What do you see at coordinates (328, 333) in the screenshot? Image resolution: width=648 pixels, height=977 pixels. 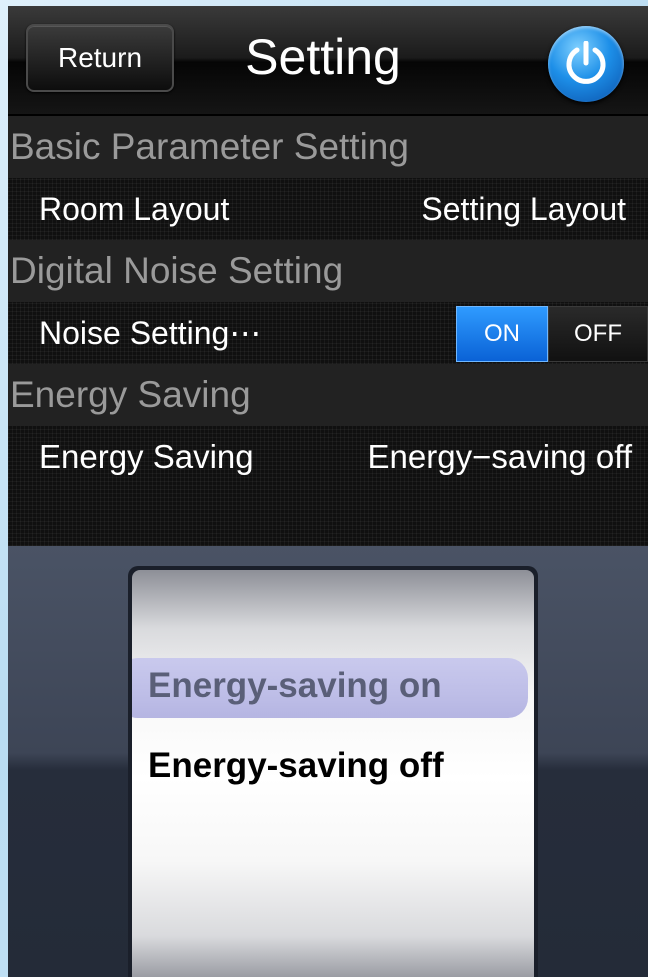 I see `noise-setting-row: Noise Setting⋯ ON OFF` at bounding box center [328, 333].